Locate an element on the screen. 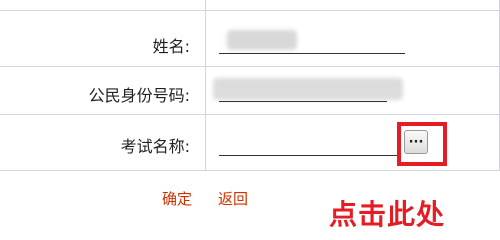 This screenshot has height=240, width=500. highlight-box is located at coordinates (422, 144).